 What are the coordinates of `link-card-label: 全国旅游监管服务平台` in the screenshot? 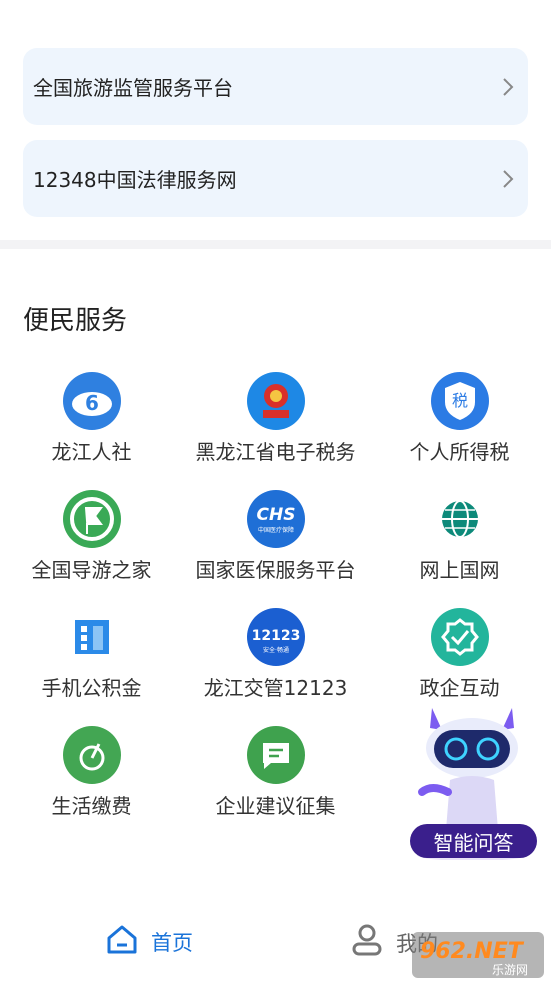 It's located at (133, 88).